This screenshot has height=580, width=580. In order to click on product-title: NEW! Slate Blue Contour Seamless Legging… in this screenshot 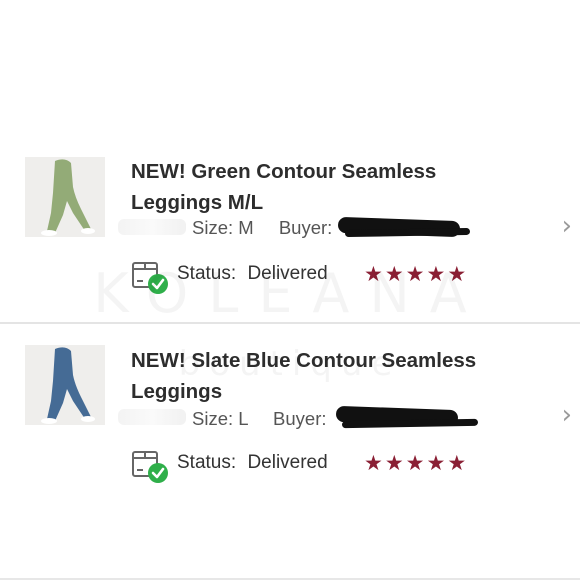, I will do `click(331, 376)`.